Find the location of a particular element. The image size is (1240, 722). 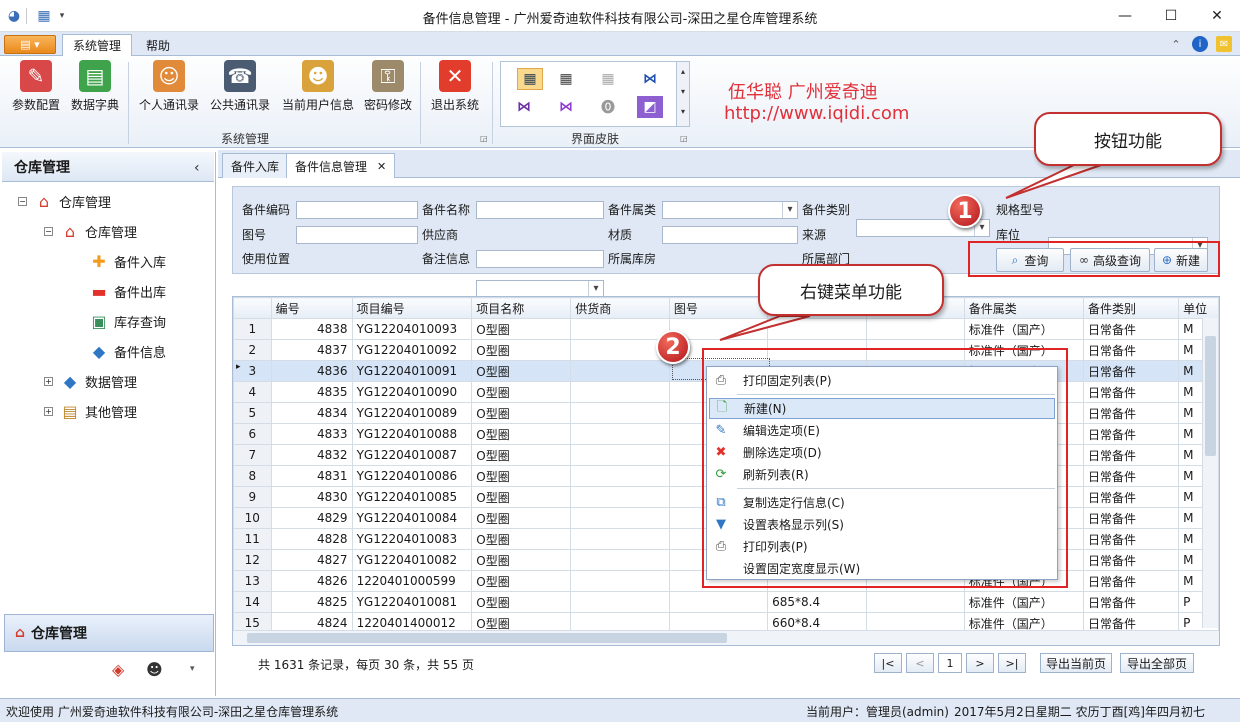

export-current-page-button: 导出当前页 is located at coordinates (1076, 663).